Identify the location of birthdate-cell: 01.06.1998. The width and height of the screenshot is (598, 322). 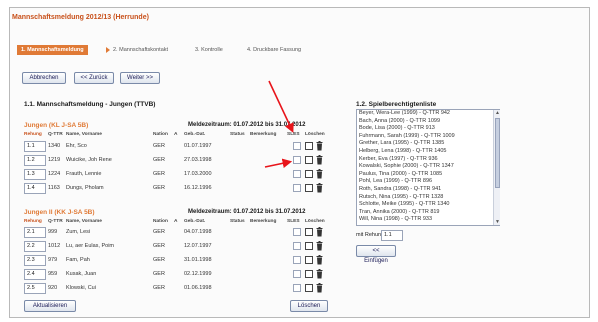
(198, 288).